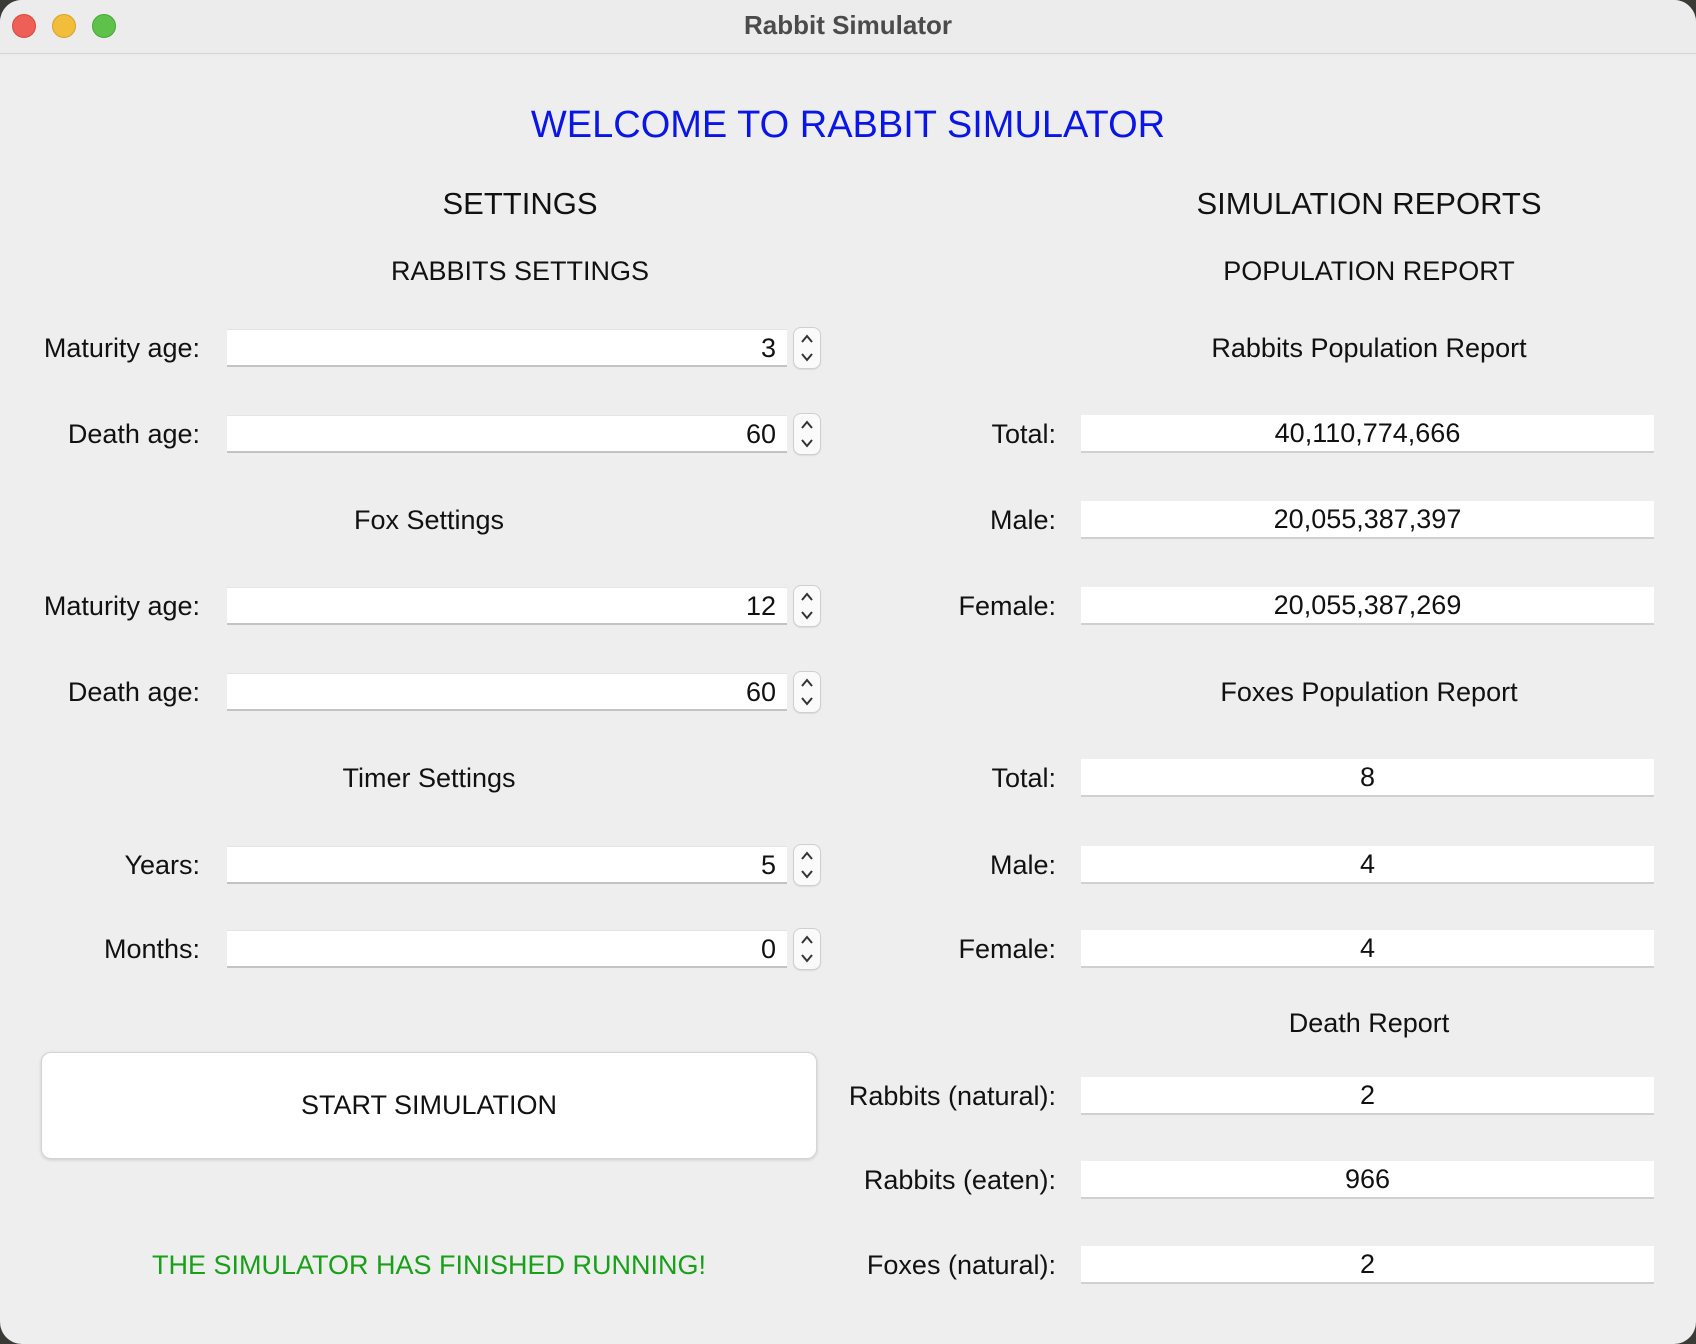  What do you see at coordinates (520, 203) in the screenshot?
I see `settings-heading: SETTINGS` at bounding box center [520, 203].